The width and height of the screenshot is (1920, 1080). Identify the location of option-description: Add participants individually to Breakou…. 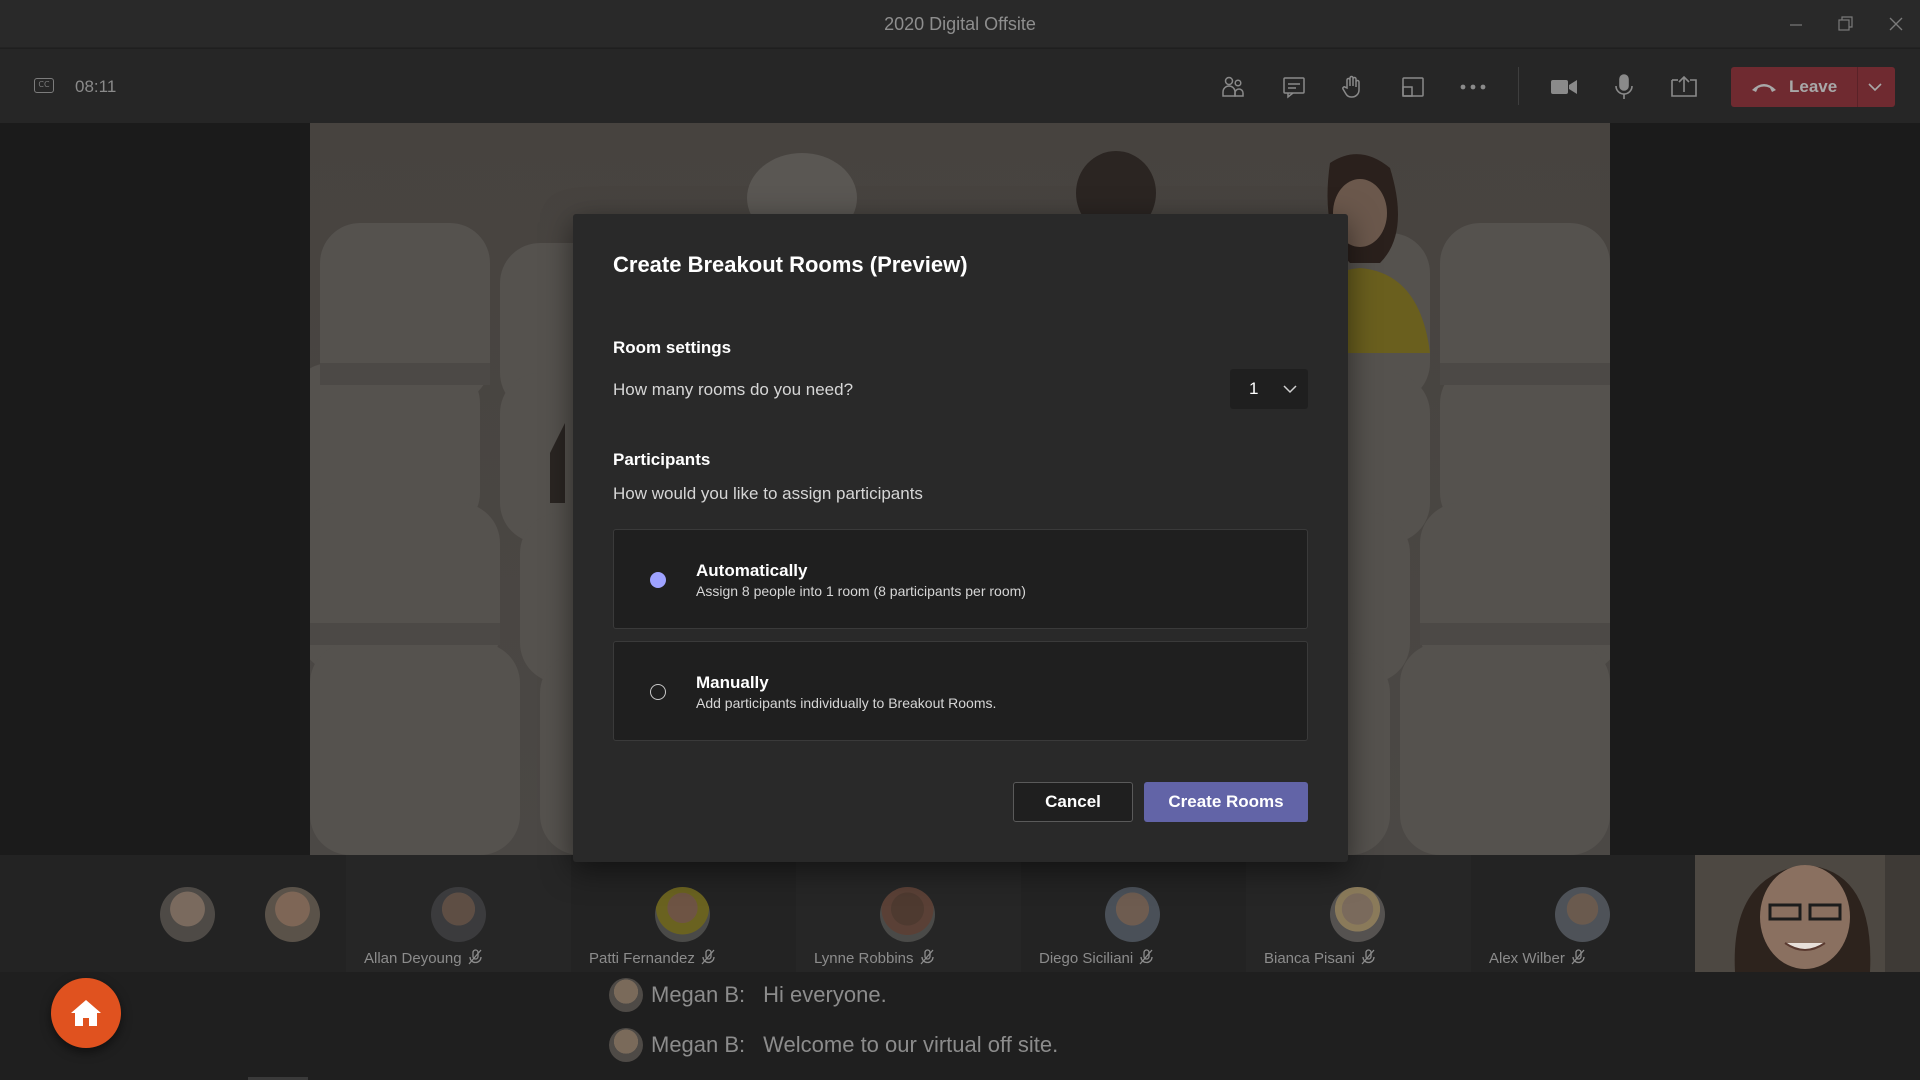
(846, 703).